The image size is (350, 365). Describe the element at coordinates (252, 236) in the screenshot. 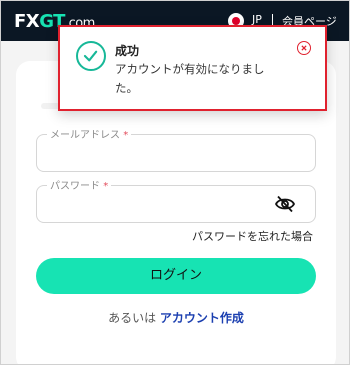

I see `forgot-password-link: パスワードを忘れた場合` at that location.